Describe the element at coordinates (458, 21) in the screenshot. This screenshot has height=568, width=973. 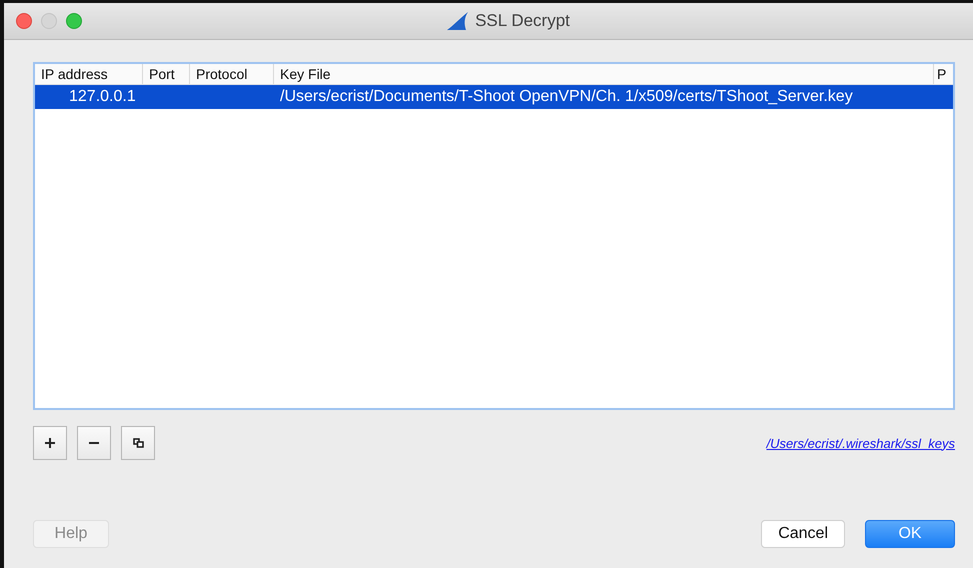
I see `shark-fin-icon` at that location.